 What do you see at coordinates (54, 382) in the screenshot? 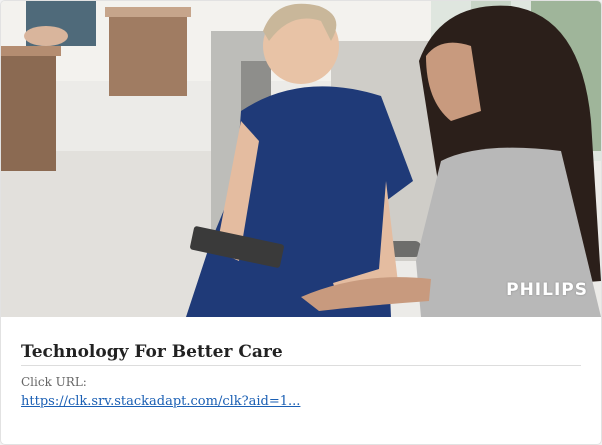
I see `click-url-label: Click URL:` at bounding box center [54, 382].